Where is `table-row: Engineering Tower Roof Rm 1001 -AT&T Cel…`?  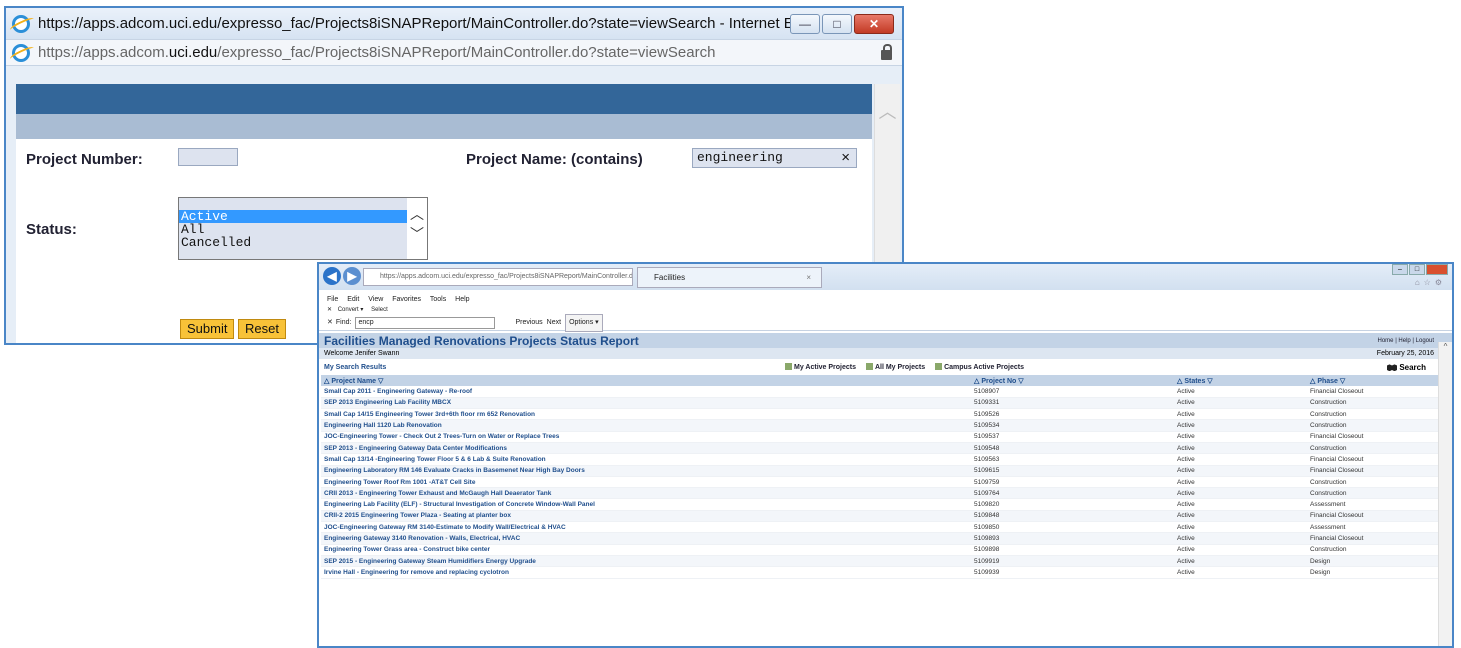 table-row: Engineering Tower Roof Rm 1001 -AT&T Cel… is located at coordinates (880, 482).